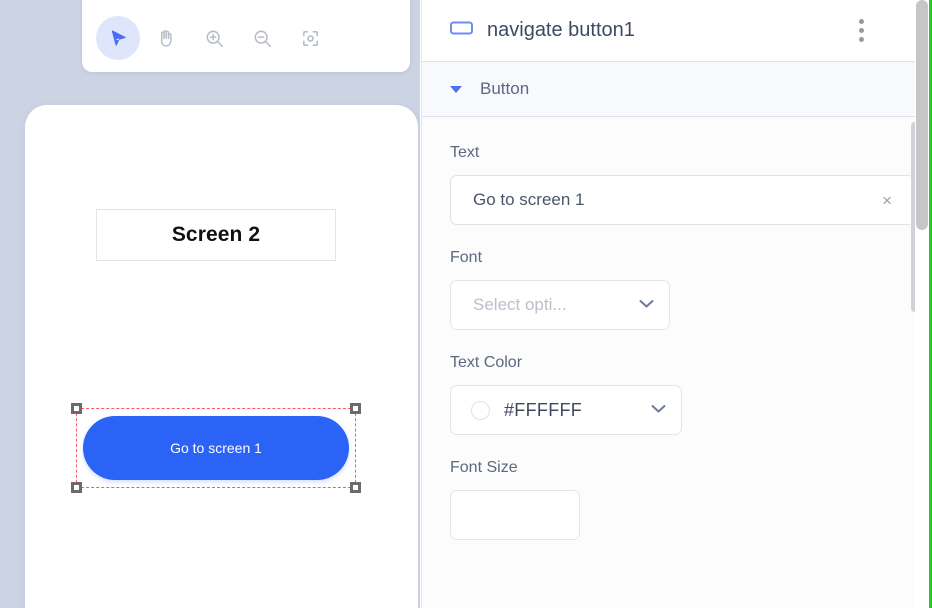 The image size is (932, 608). Describe the element at coordinates (677, 499) in the screenshot. I see `field-group-font-size: Font Size` at that location.